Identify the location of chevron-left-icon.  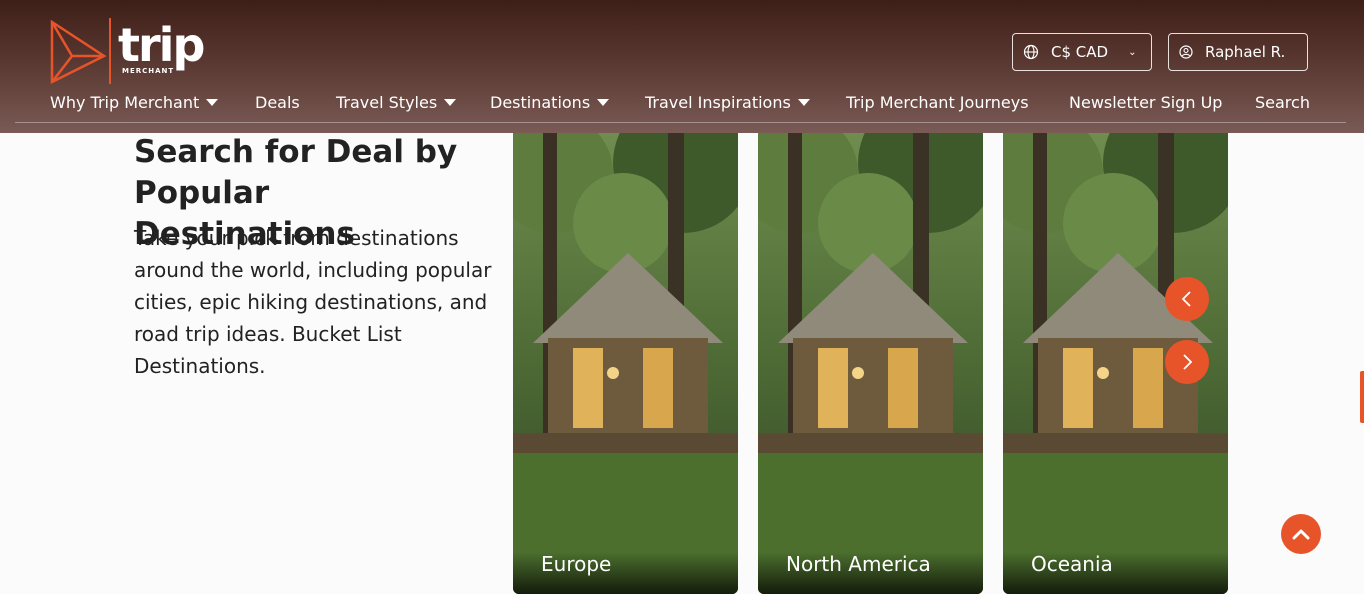
(1186, 299).